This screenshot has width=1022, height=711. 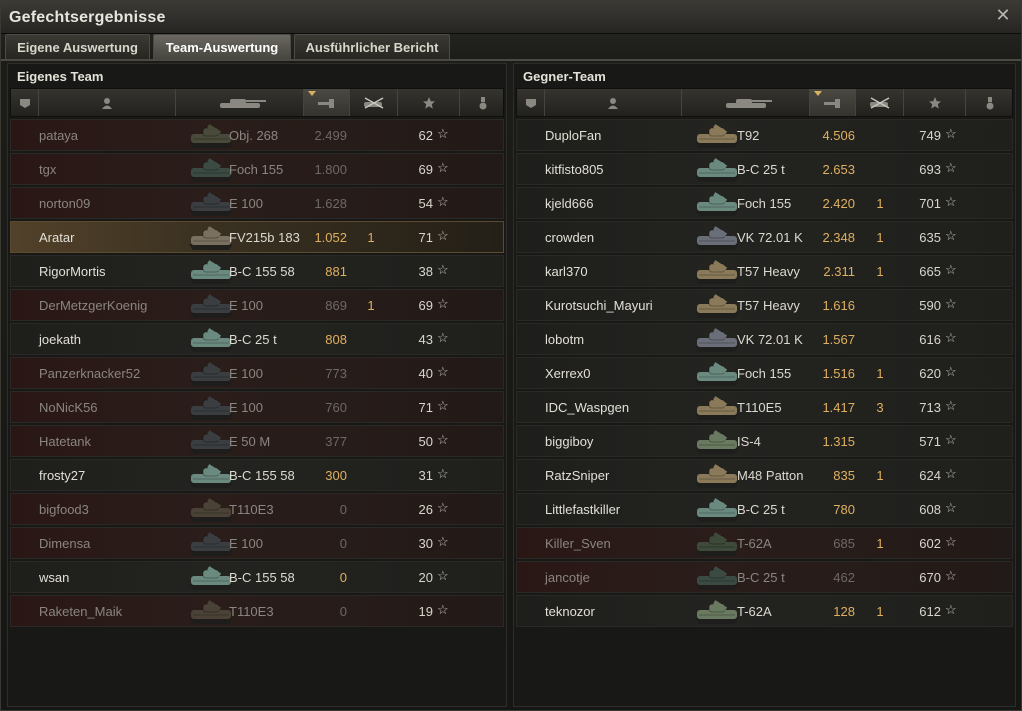 What do you see at coordinates (1003, 15) in the screenshot?
I see `close-icon: ✕` at bounding box center [1003, 15].